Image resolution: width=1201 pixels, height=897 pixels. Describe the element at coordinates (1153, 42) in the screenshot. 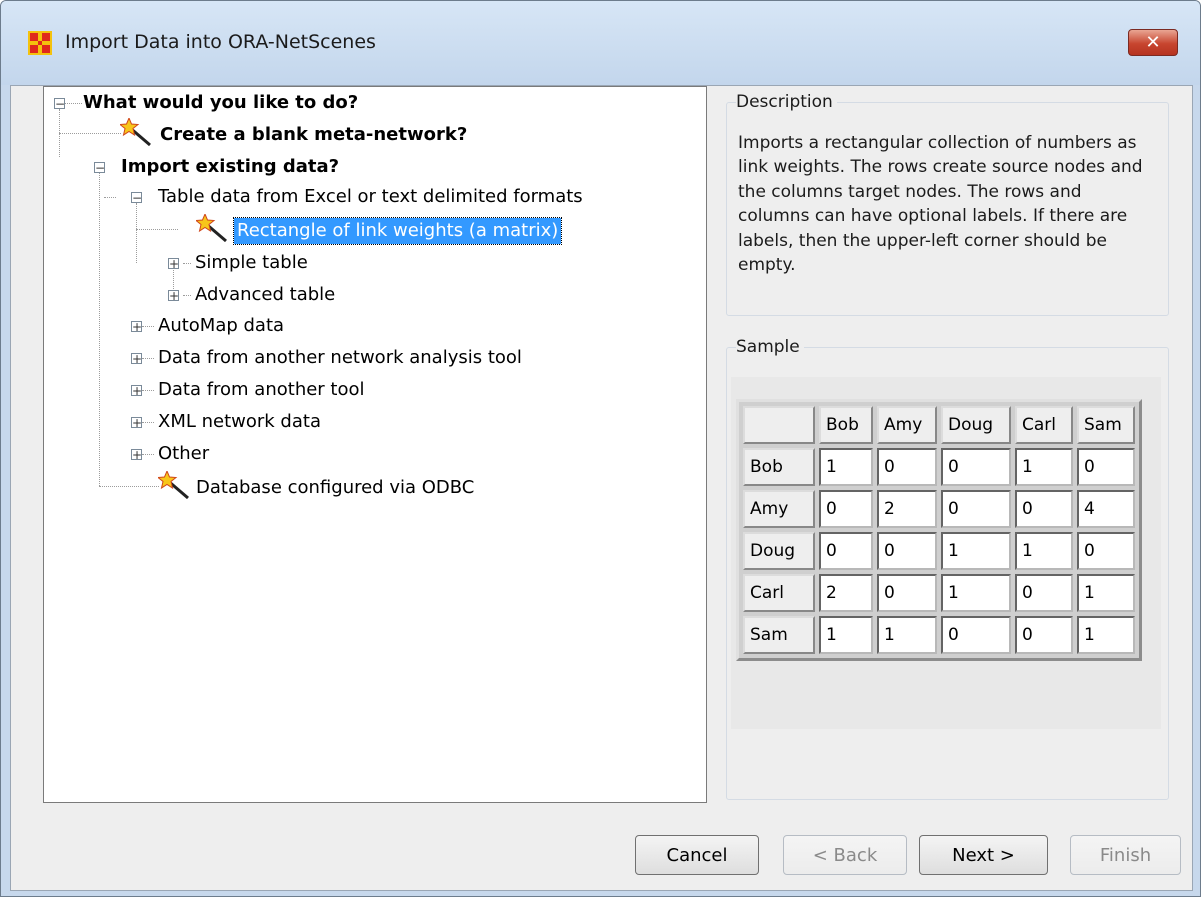

I see `close-button: ✕` at that location.